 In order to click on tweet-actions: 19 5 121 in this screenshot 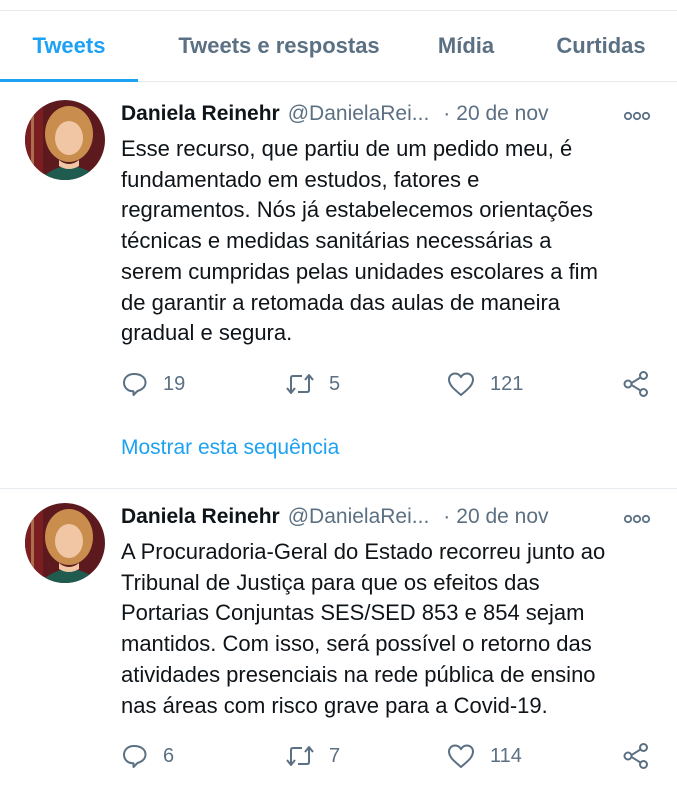, I will do `click(391, 384)`.